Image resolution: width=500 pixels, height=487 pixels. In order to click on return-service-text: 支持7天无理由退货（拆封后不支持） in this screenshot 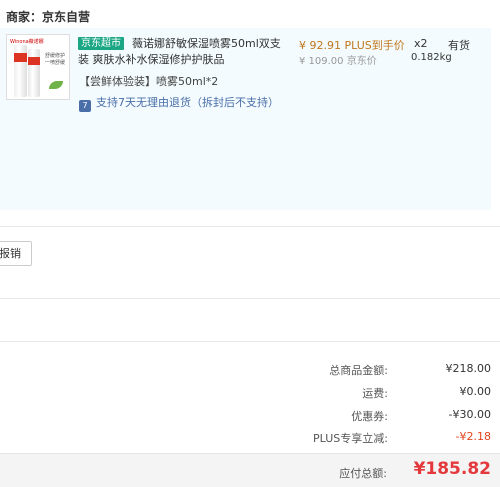, I will do `click(187, 102)`.